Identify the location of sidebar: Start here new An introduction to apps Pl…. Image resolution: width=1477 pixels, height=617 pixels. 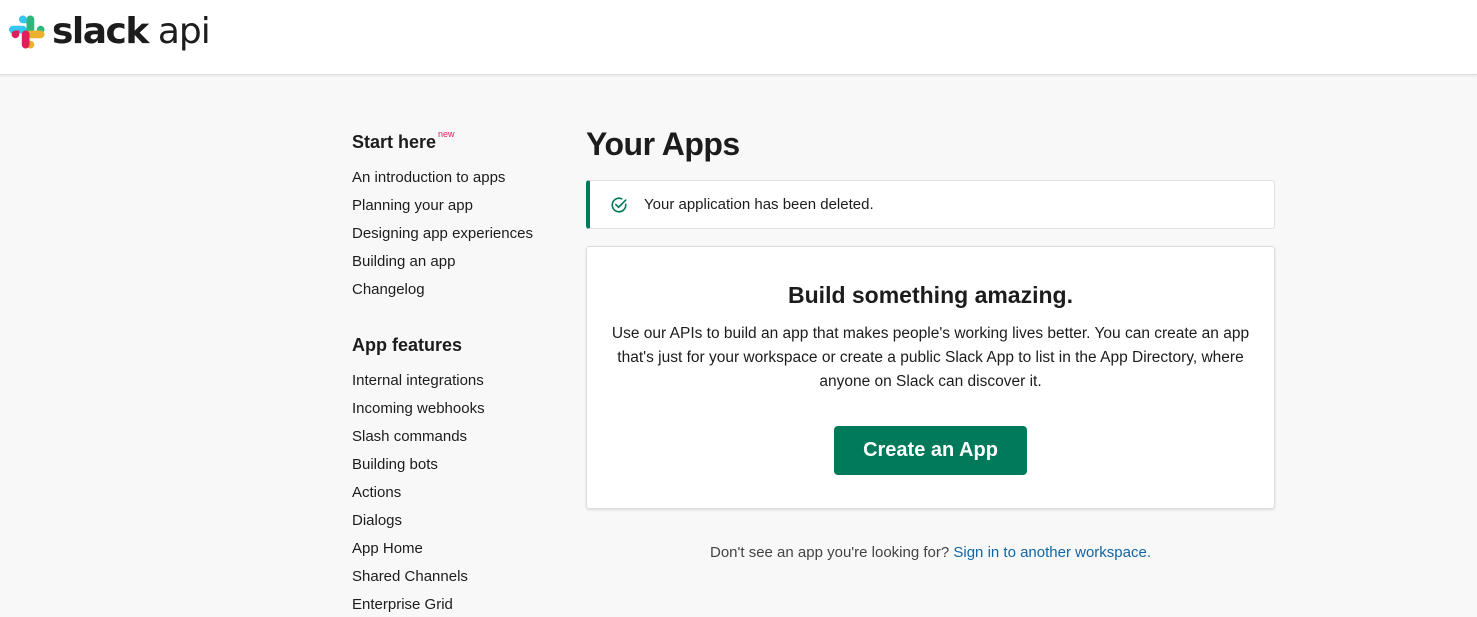
(452, 371).